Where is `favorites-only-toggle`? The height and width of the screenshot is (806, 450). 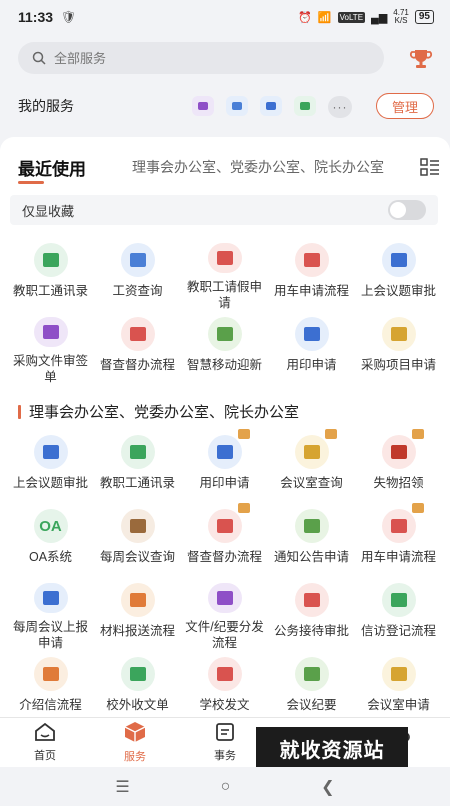 favorites-only-toggle is located at coordinates (407, 210).